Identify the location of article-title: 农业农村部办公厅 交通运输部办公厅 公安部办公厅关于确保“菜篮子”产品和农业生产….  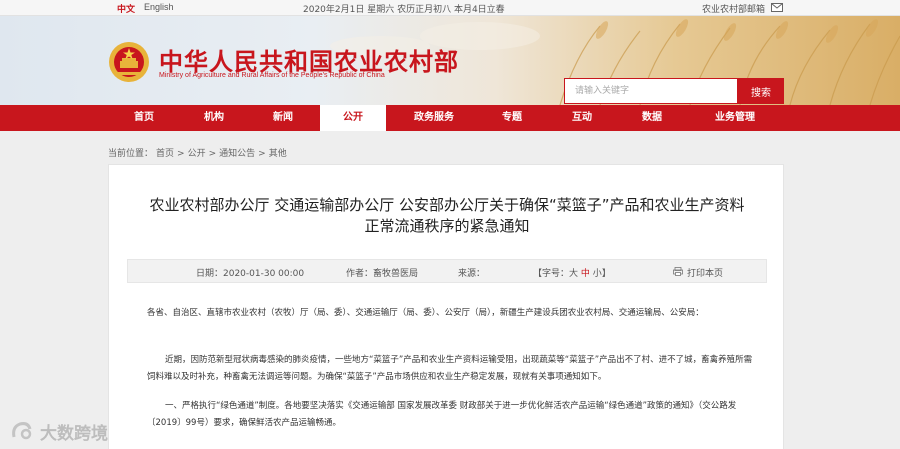
(447, 216).